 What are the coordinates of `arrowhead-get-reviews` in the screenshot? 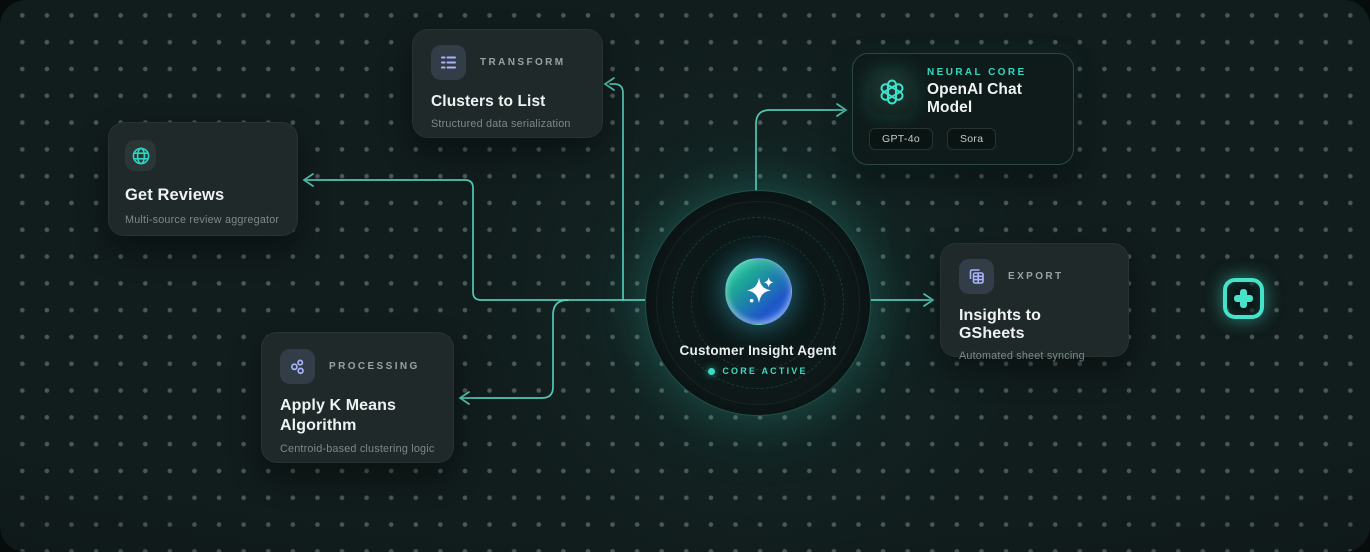 It's located at (308, 180).